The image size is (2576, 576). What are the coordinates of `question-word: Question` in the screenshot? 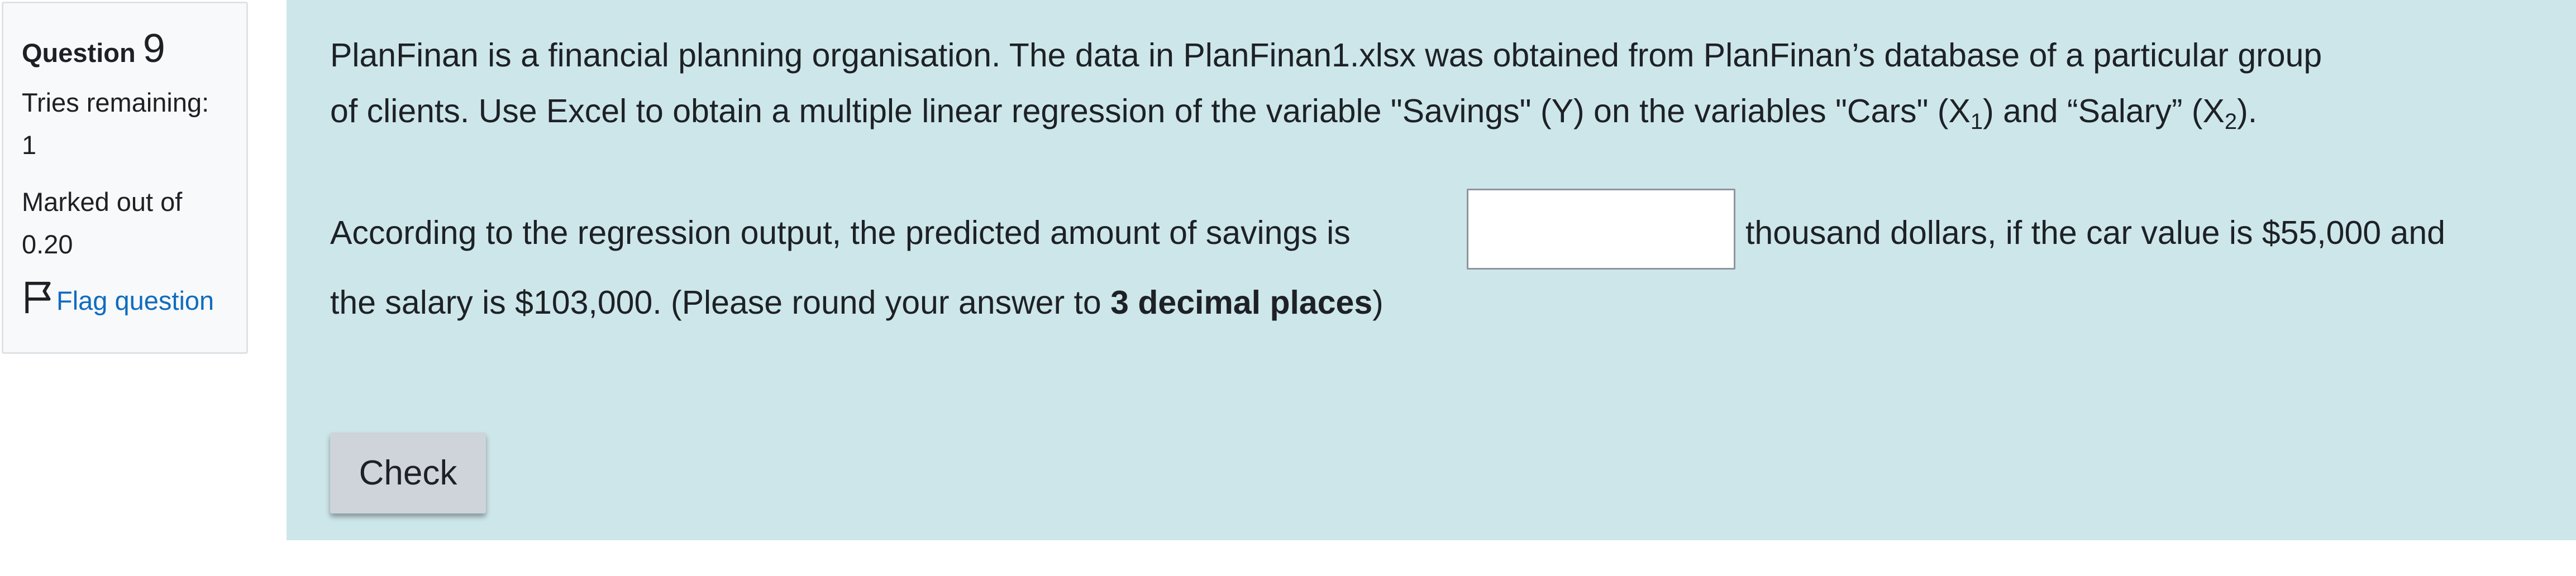 It's located at (79, 53).